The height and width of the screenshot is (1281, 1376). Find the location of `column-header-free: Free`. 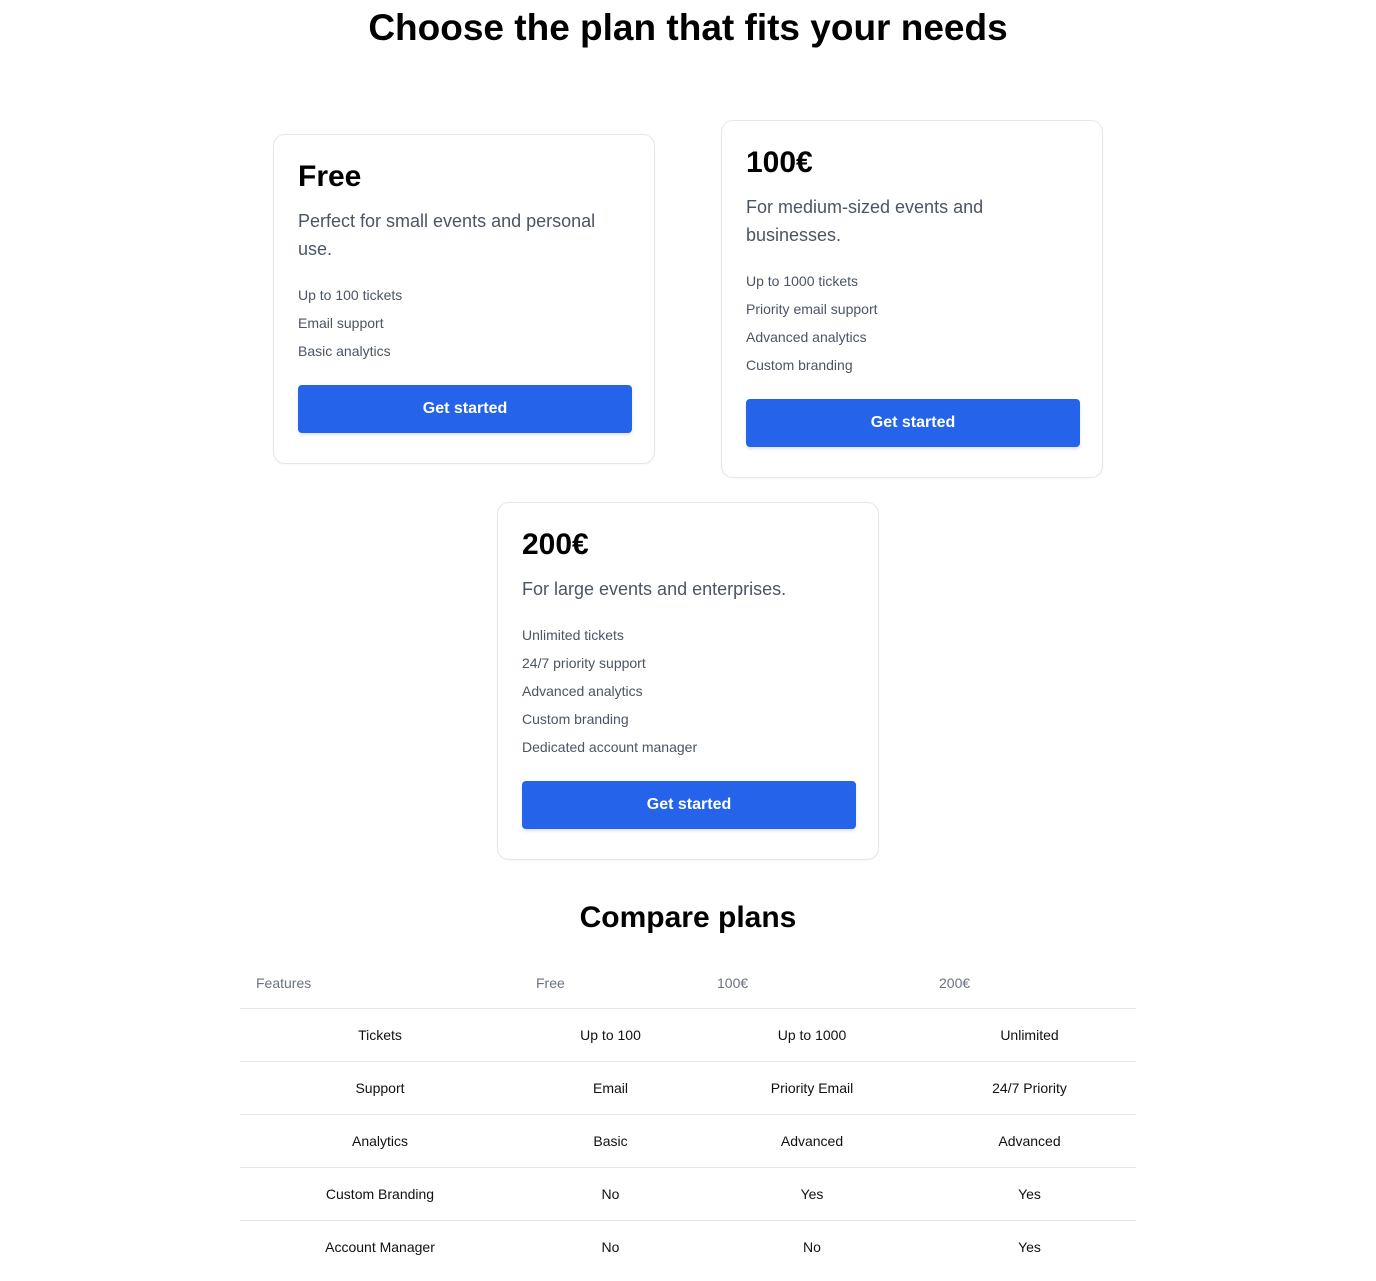

column-header-free: Free is located at coordinates (610, 983).